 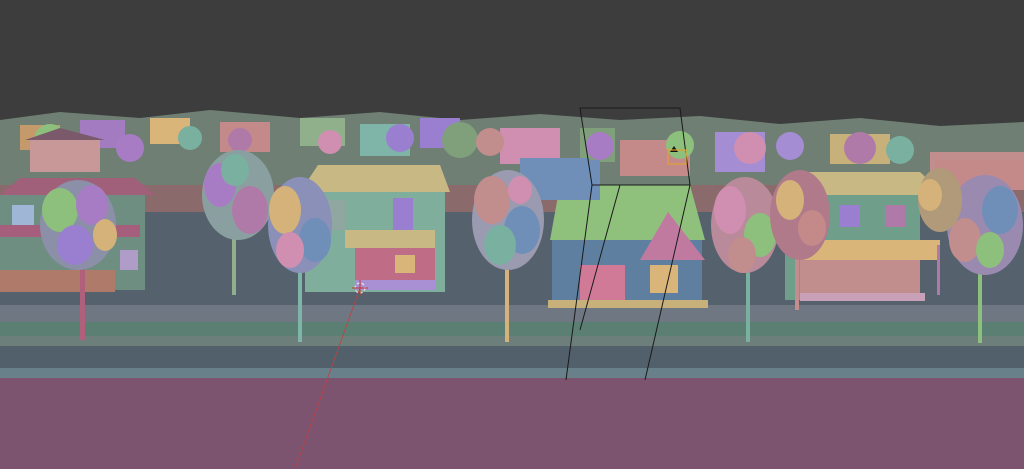 I want to click on road, so click(x=512, y=357).